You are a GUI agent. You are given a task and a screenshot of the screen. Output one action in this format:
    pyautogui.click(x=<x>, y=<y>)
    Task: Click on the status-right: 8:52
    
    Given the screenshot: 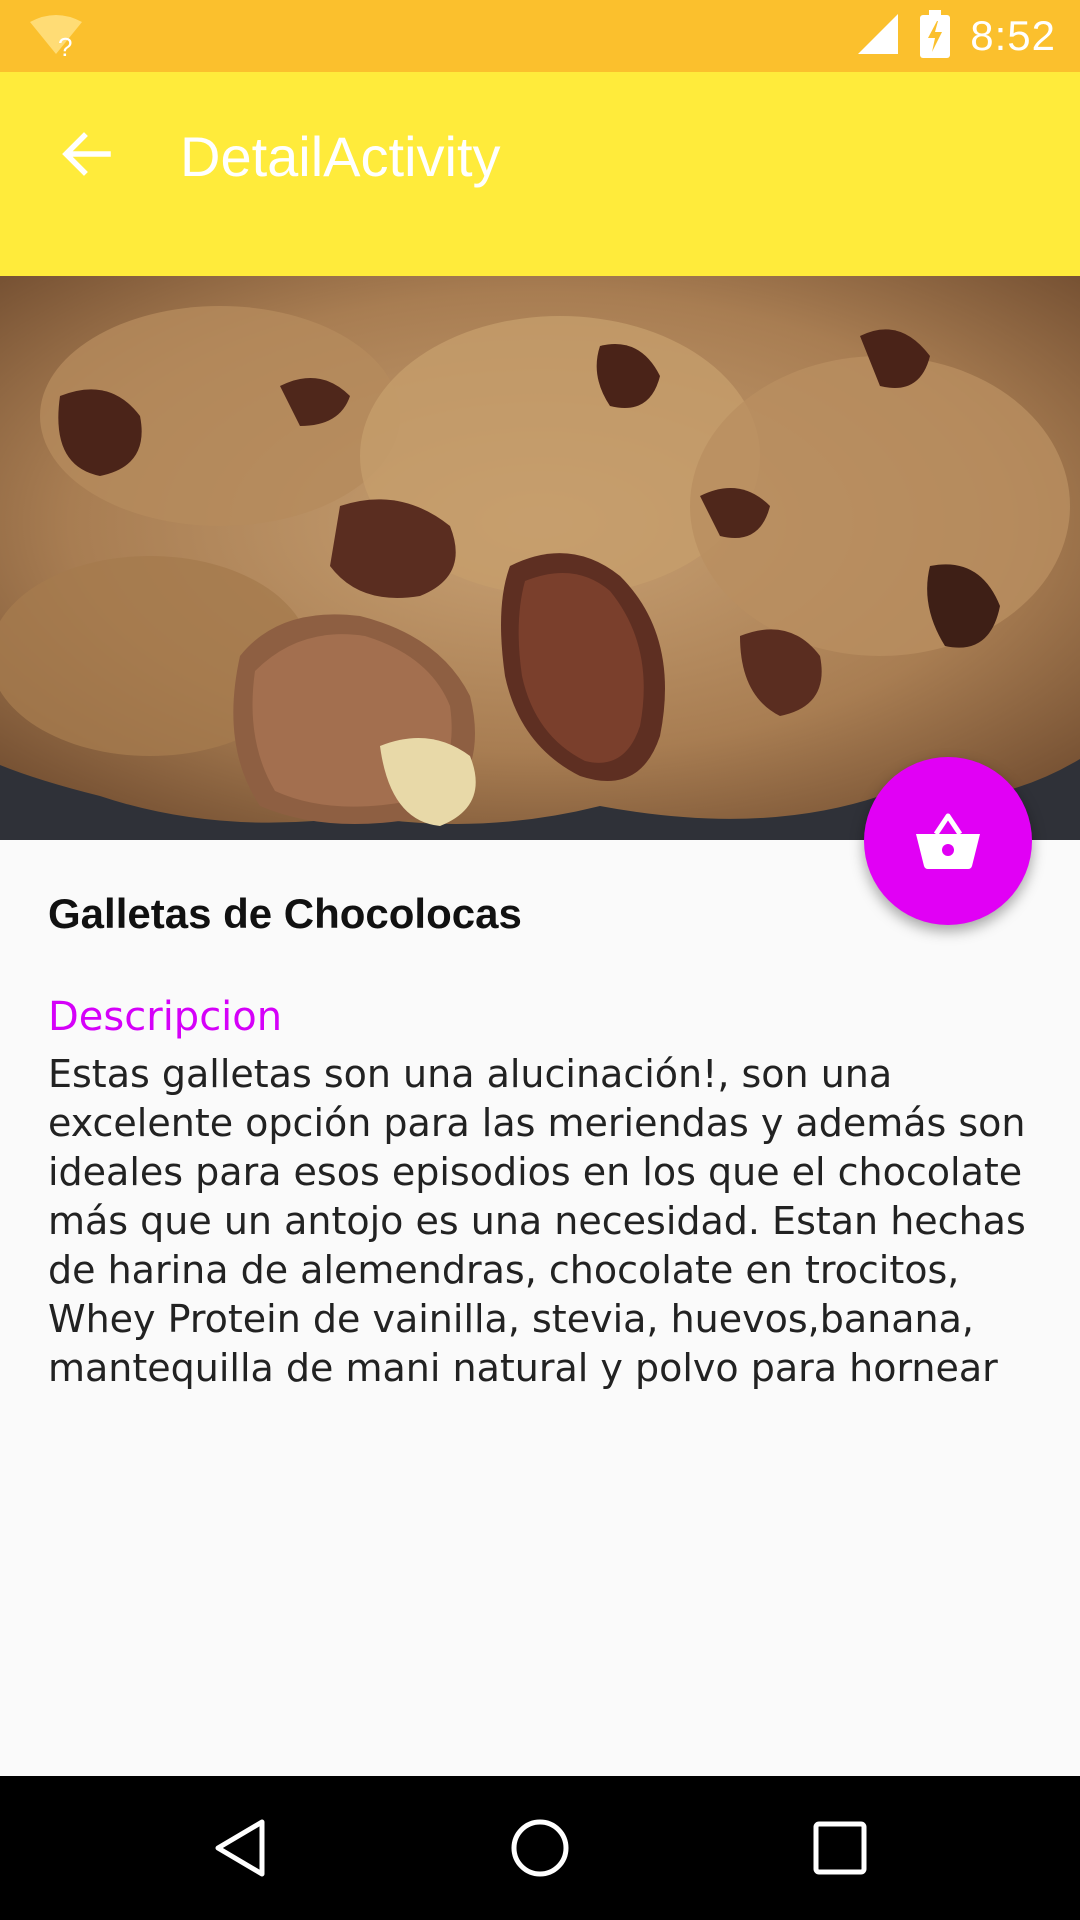 What is the action you would take?
    pyautogui.click(x=956, y=36)
    